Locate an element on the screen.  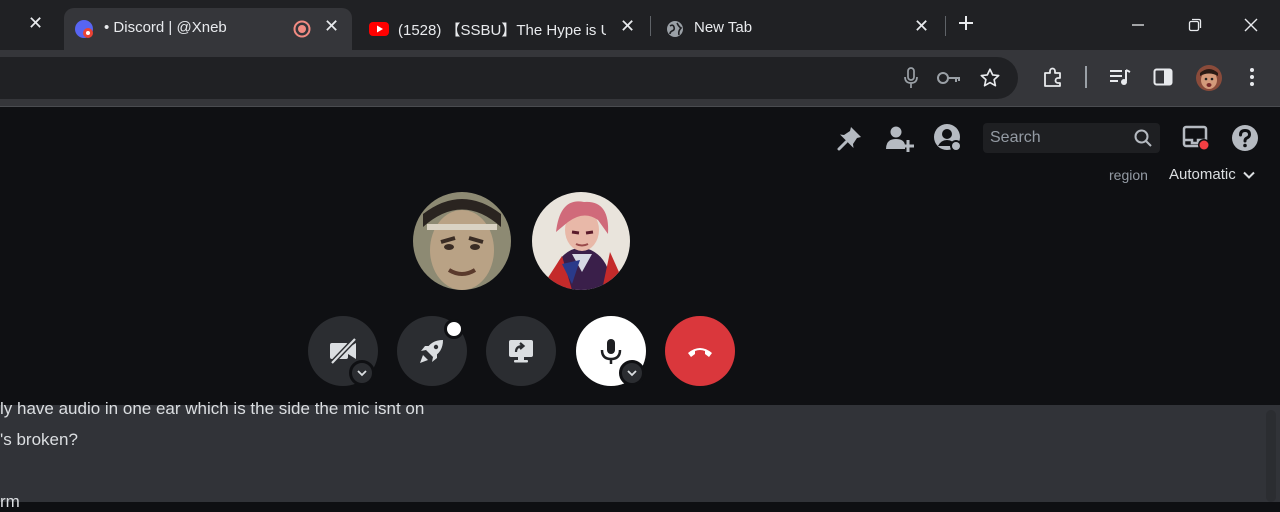
region-label: region is located at coordinates (1128, 175).